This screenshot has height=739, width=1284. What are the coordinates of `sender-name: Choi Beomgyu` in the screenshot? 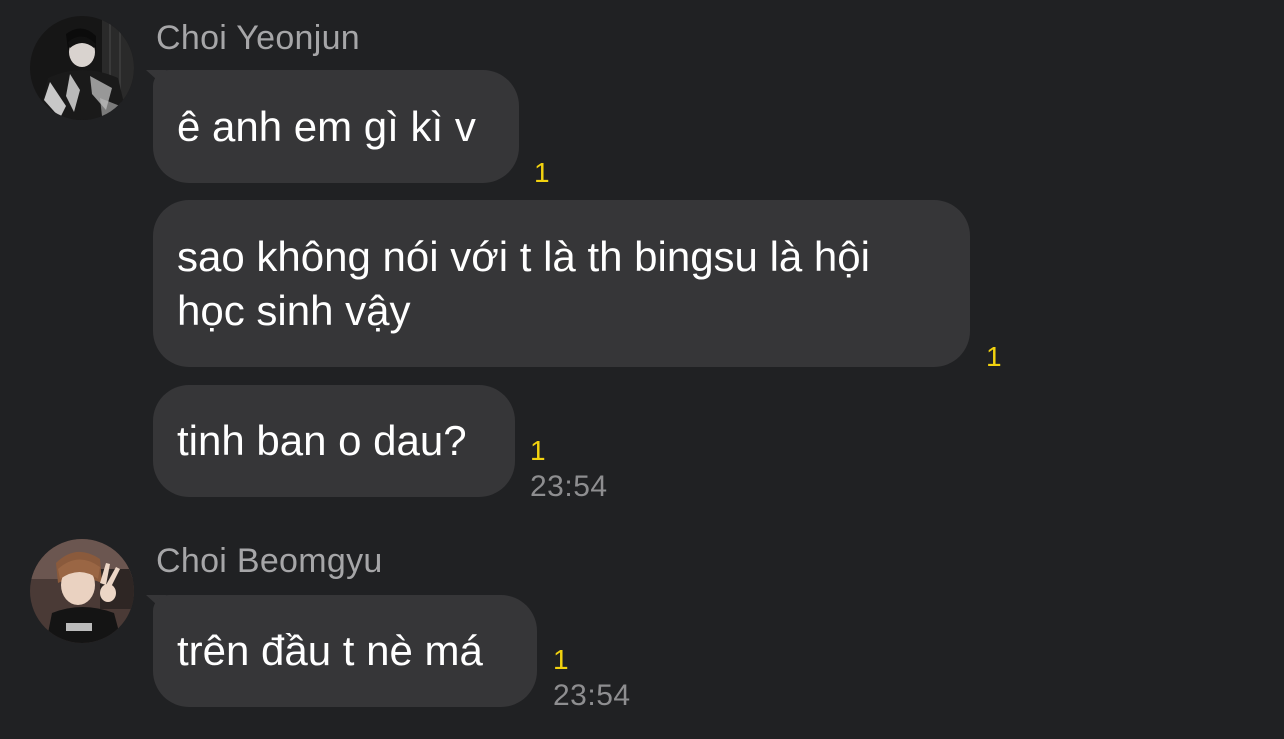 It's located at (269, 561).